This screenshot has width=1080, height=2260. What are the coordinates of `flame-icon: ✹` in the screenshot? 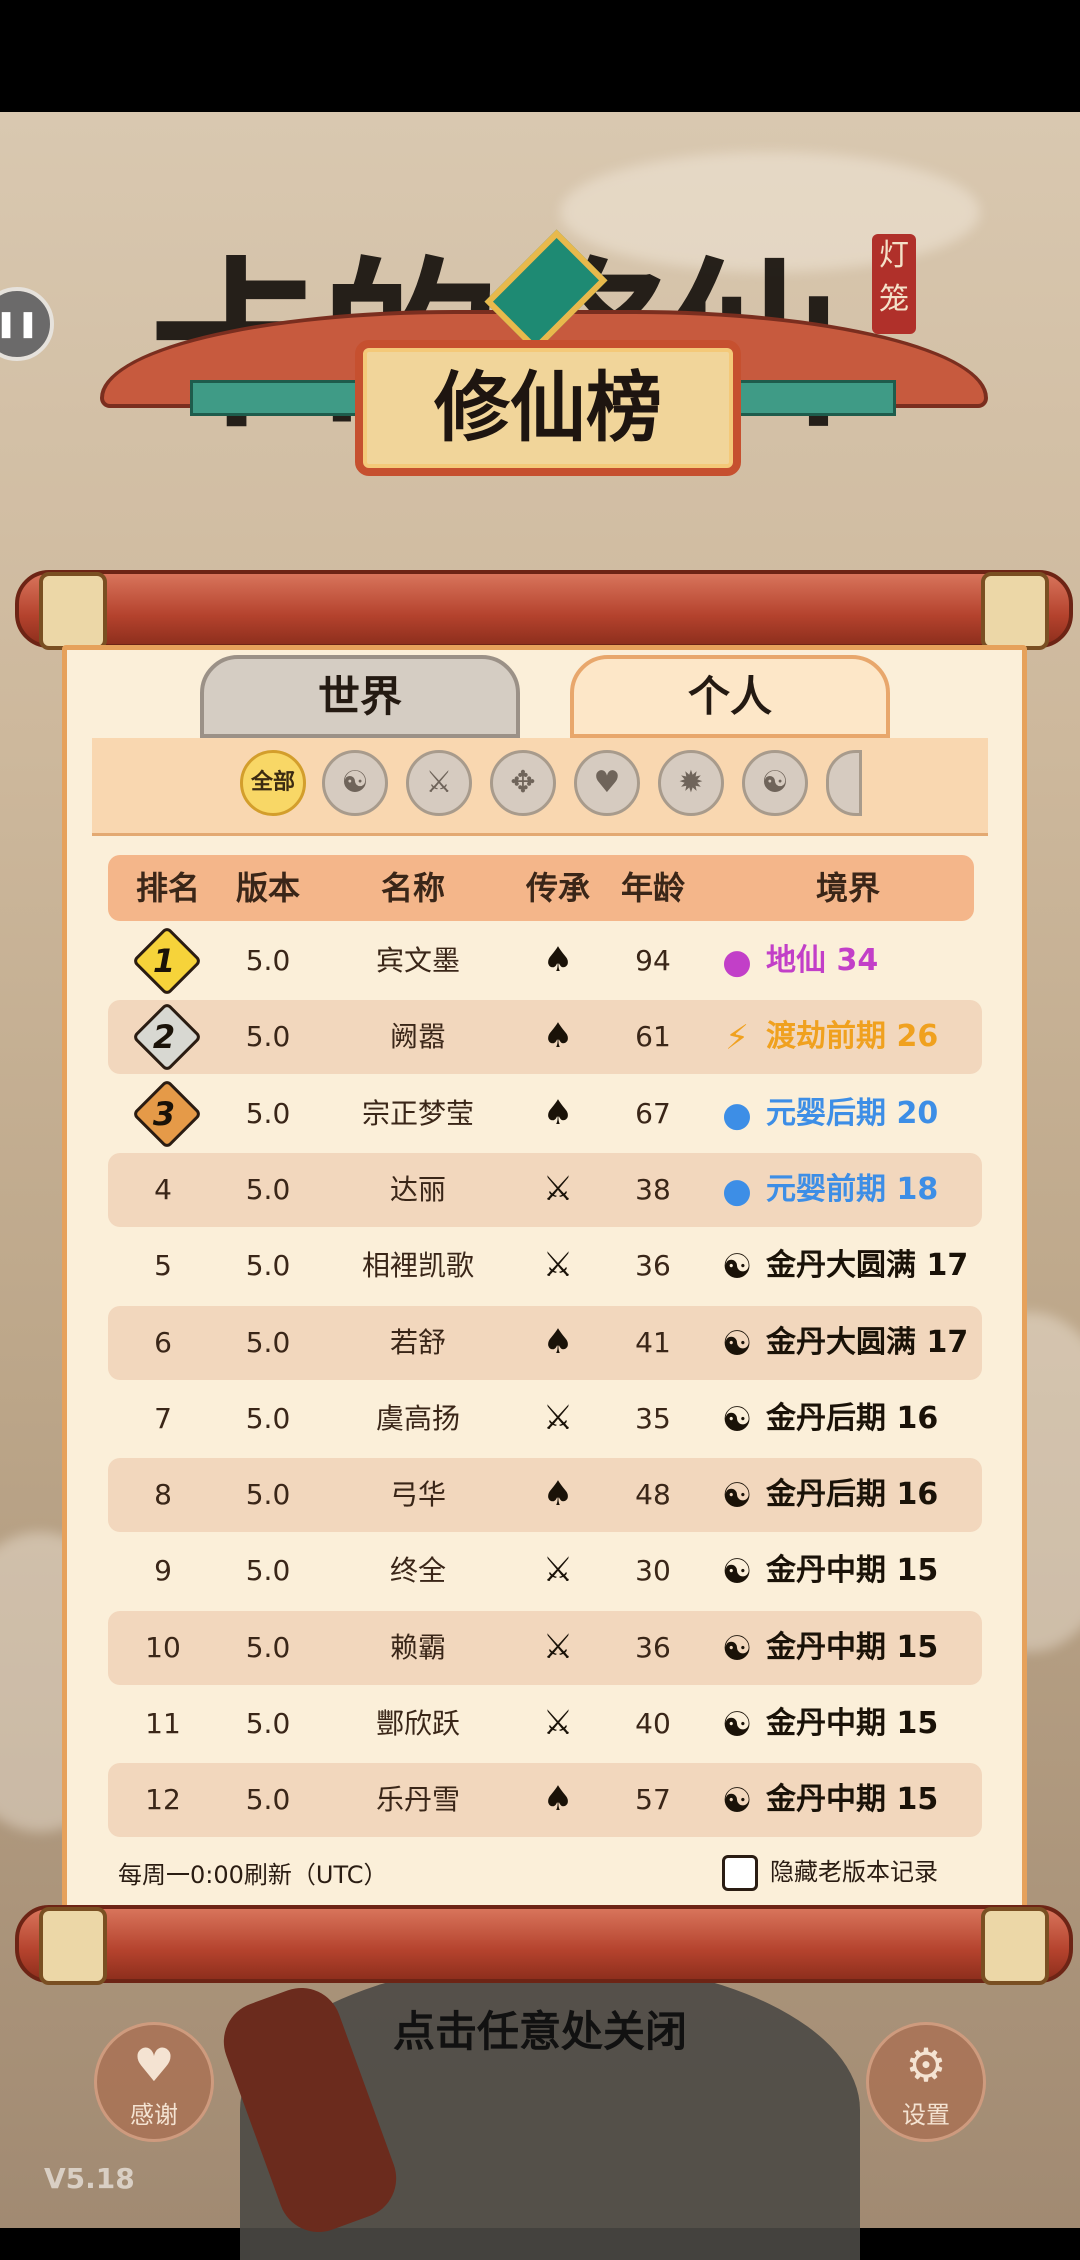 It's located at (691, 783).